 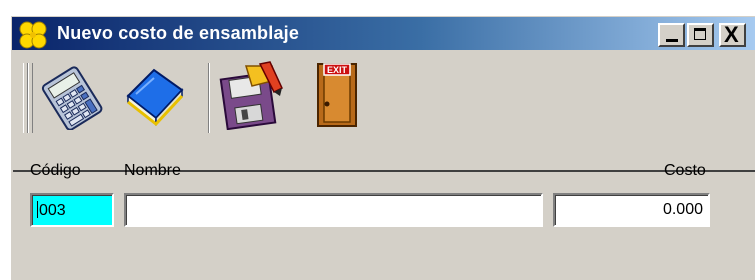 What do you see at coordinates (671, 35) in the screenshot?
I see `minimize-button` at bounding box center [671, 35].